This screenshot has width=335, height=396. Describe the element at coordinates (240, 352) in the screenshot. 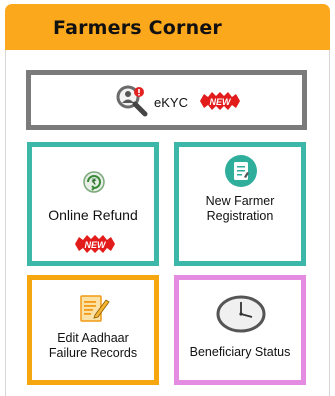

I see `beneficiary-status-label: Beneficiary Status` at that location.